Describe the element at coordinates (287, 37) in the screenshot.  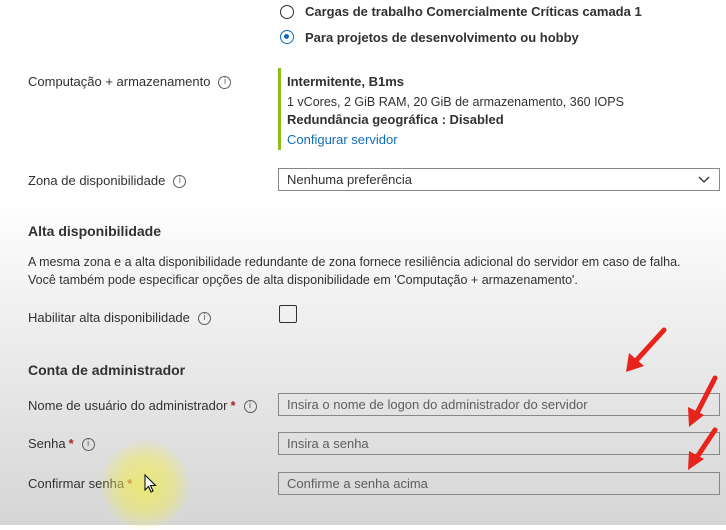
I see `radio-dev-hobby` at that location.